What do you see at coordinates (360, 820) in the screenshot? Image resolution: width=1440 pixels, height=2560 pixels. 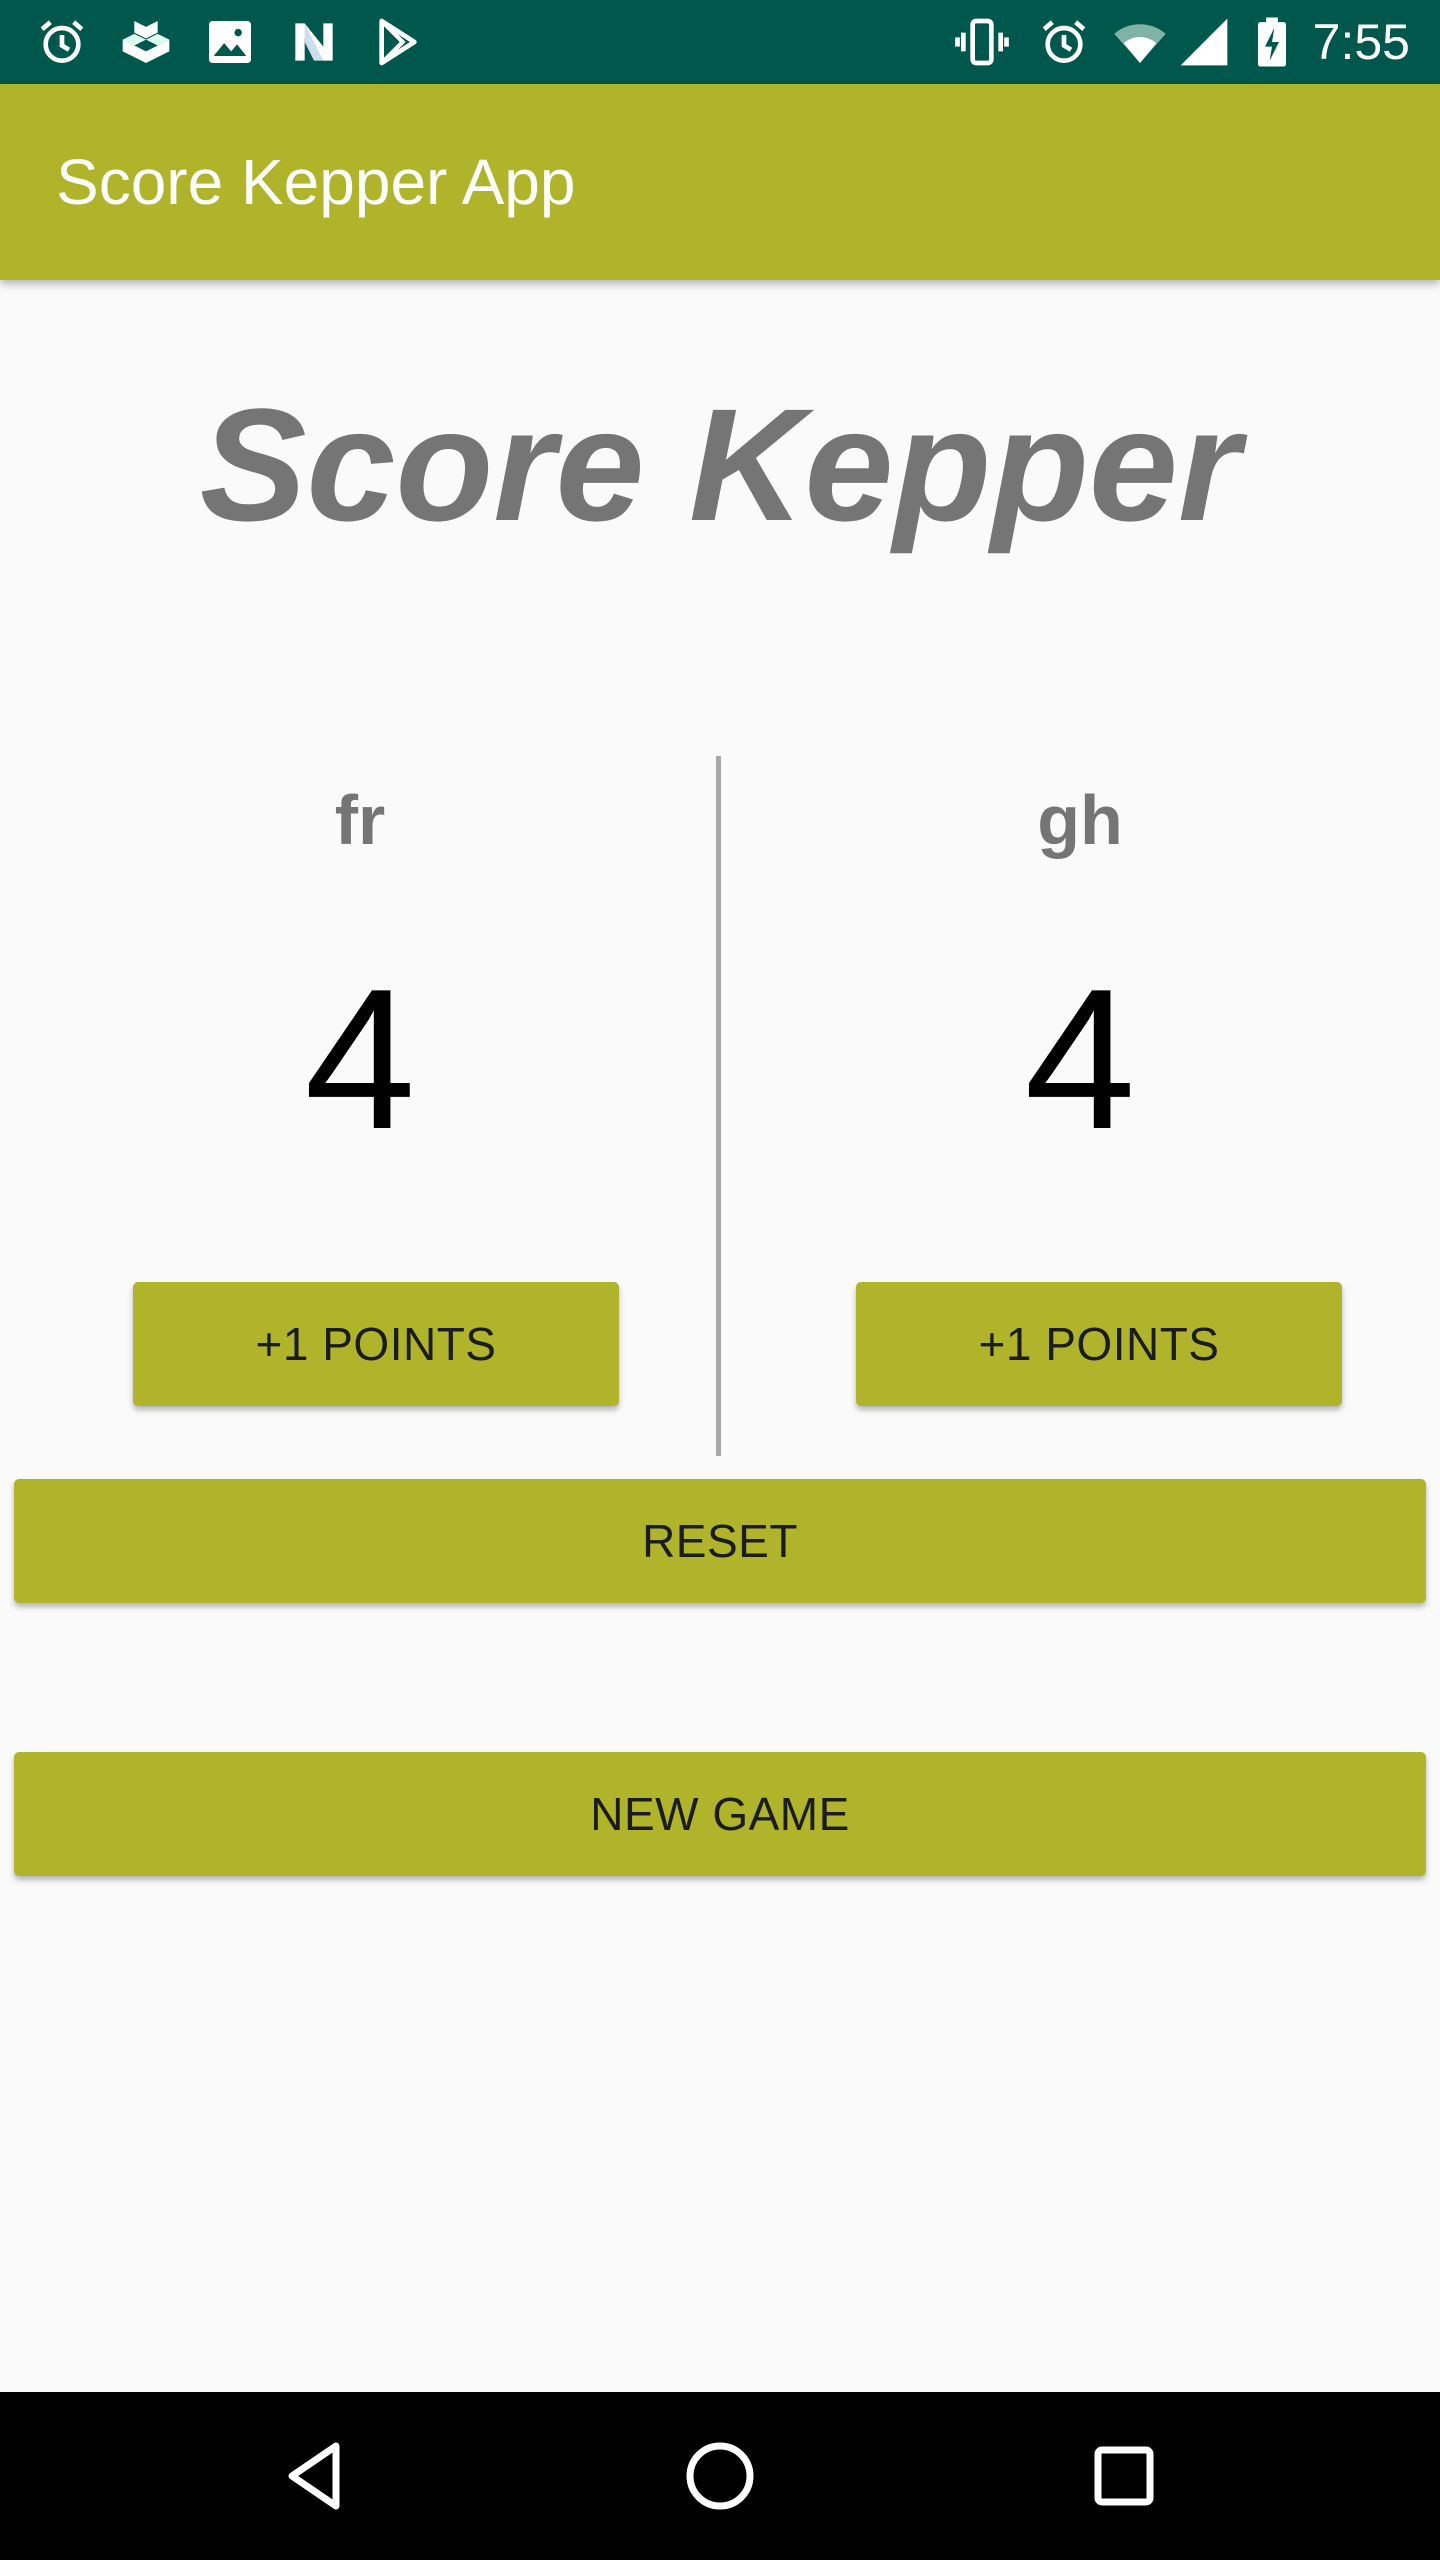 I see `team-a-name: fr` at bounding box center [360, 820].